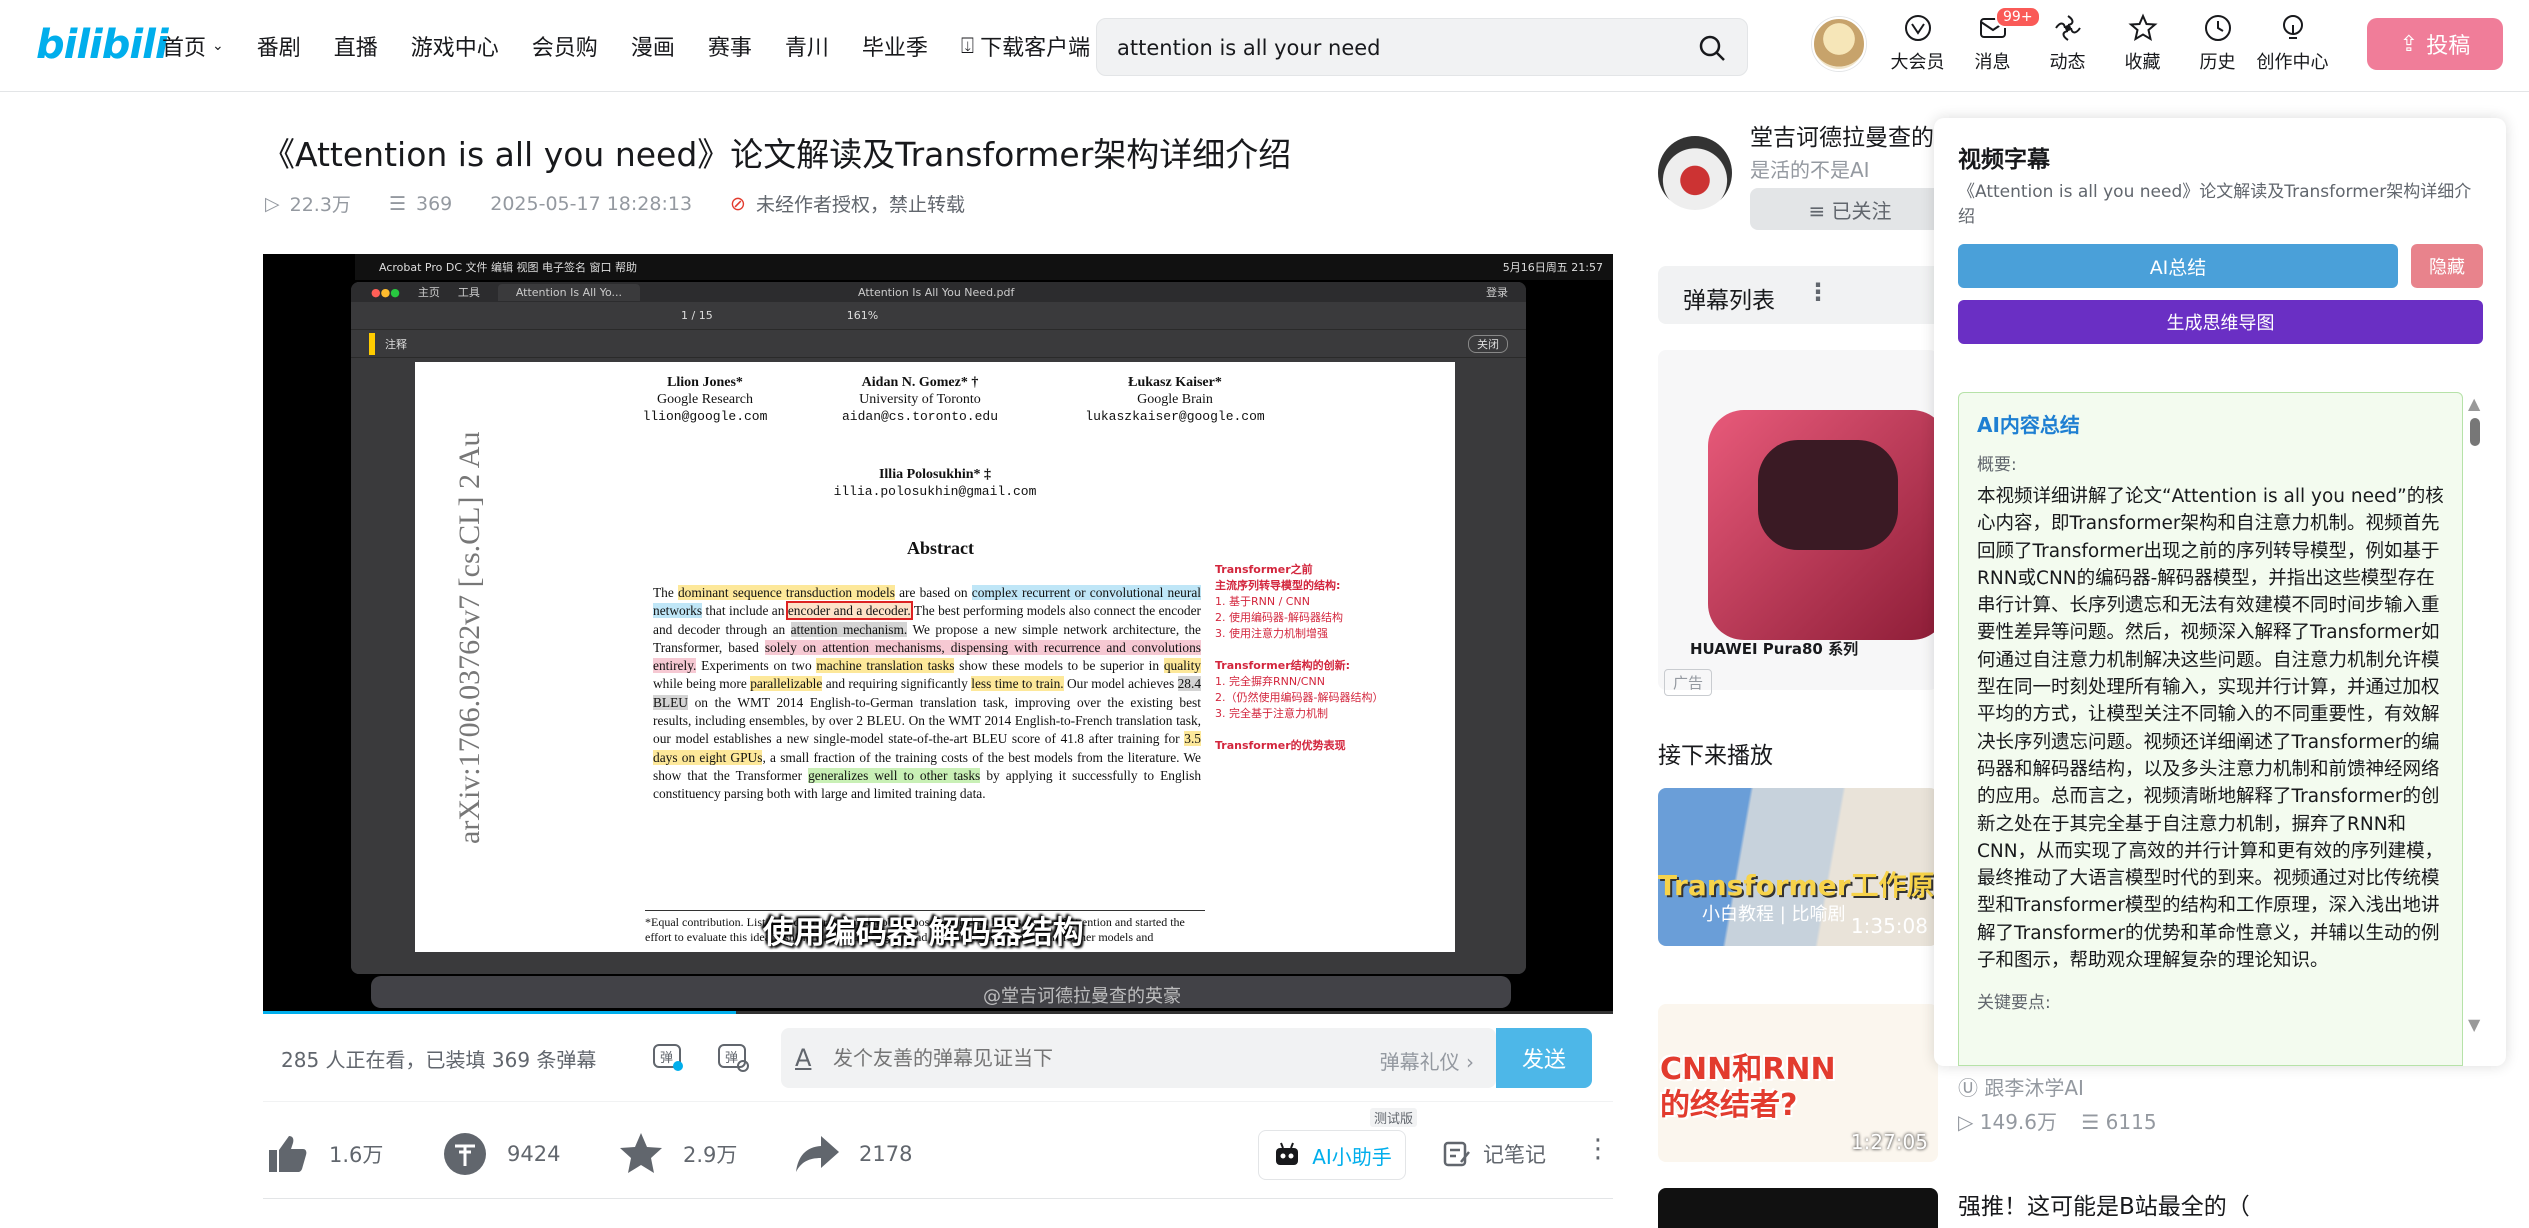 The width and height of the screenshot is (2529, 1228). Describe the element at coordinates (2028, 425) in the screenshot. I see `ai-summary-heading: AI内容总结` at that location.